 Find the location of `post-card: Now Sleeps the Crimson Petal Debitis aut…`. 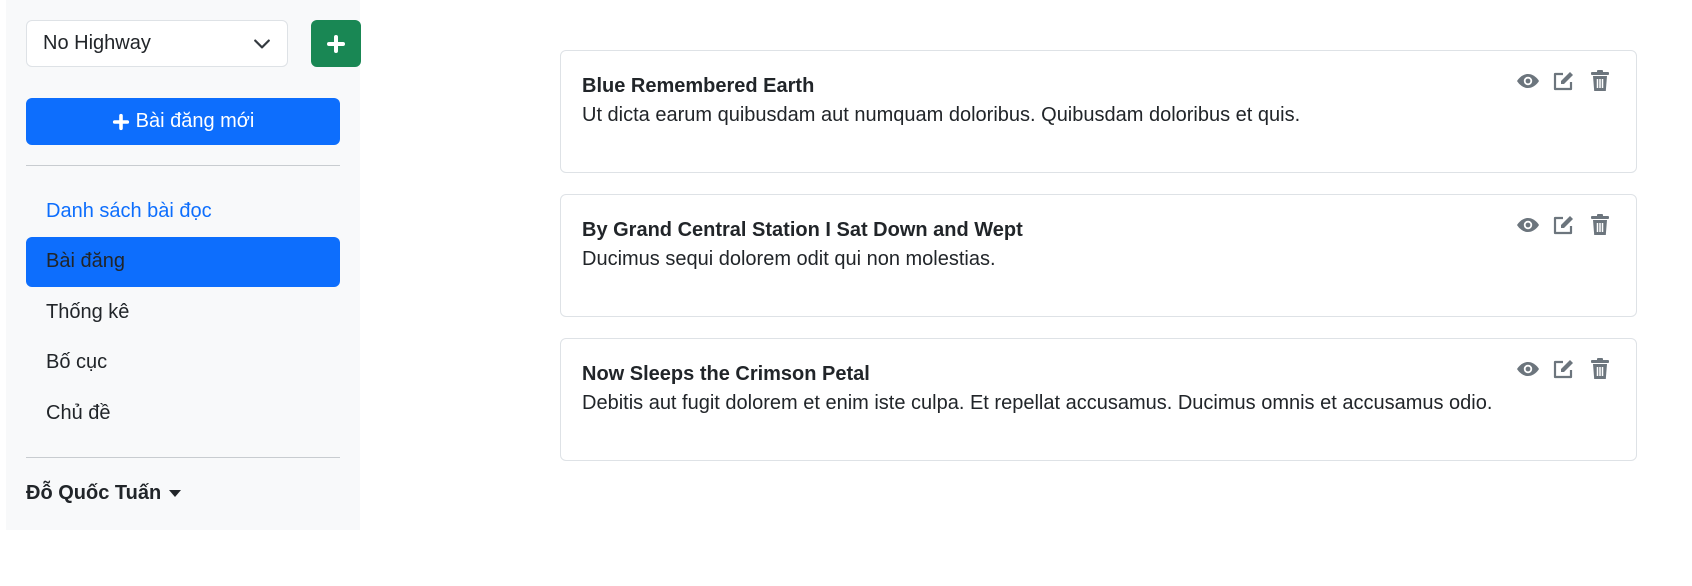

post-card: Now Sleeps the Crimson Petal Debitis aut… is located at coordinates (1098, 399).